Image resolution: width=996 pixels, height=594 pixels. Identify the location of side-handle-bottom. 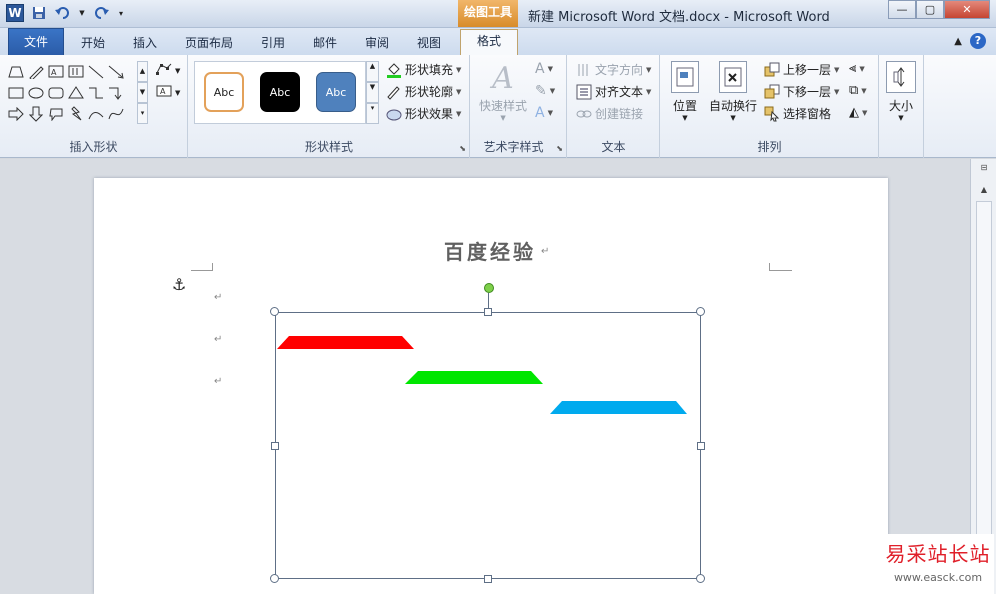
(488, 579).